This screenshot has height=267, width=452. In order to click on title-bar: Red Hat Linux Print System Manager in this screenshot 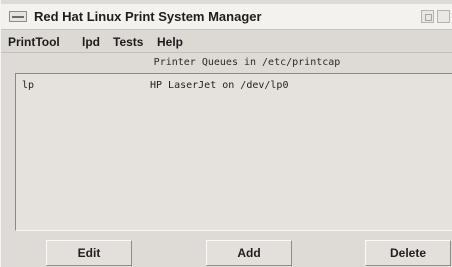, I will do `click(226, 17)`.